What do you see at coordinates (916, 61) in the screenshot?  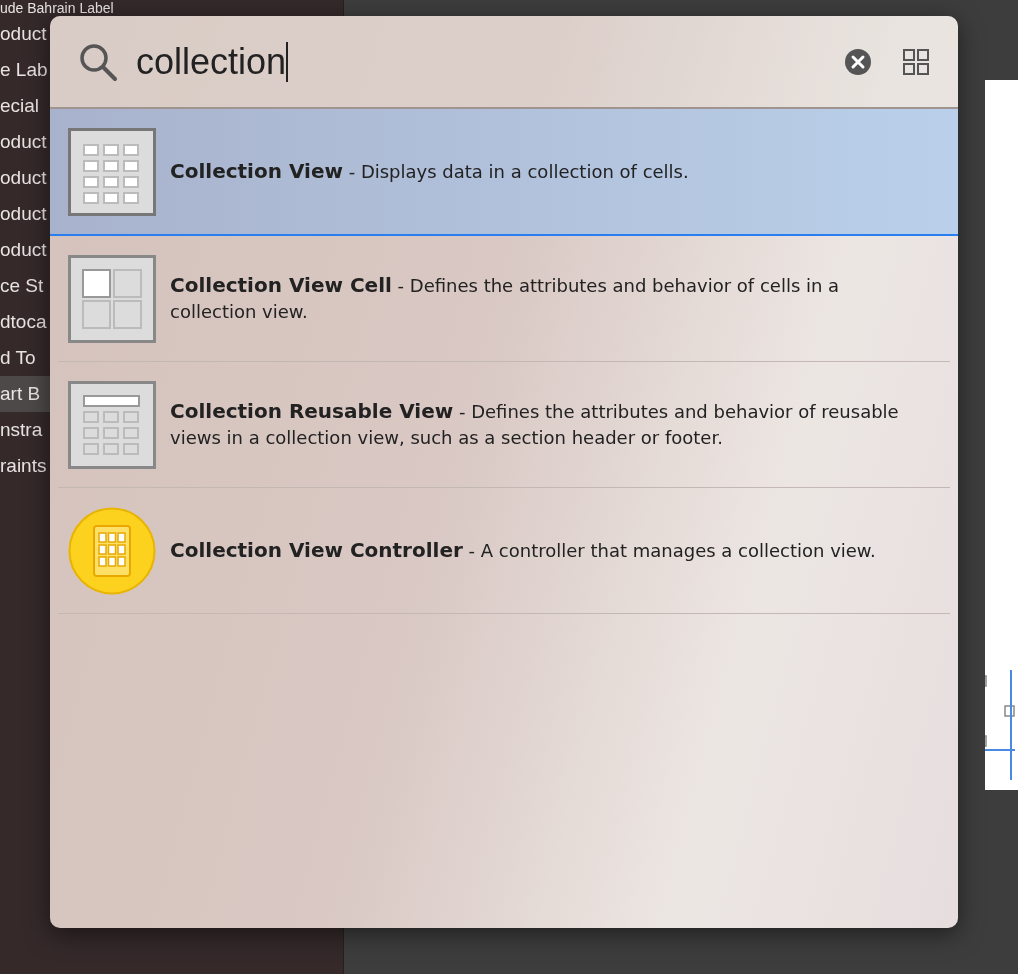 I see `grid-view-icon` at bounding box center [916, 61].